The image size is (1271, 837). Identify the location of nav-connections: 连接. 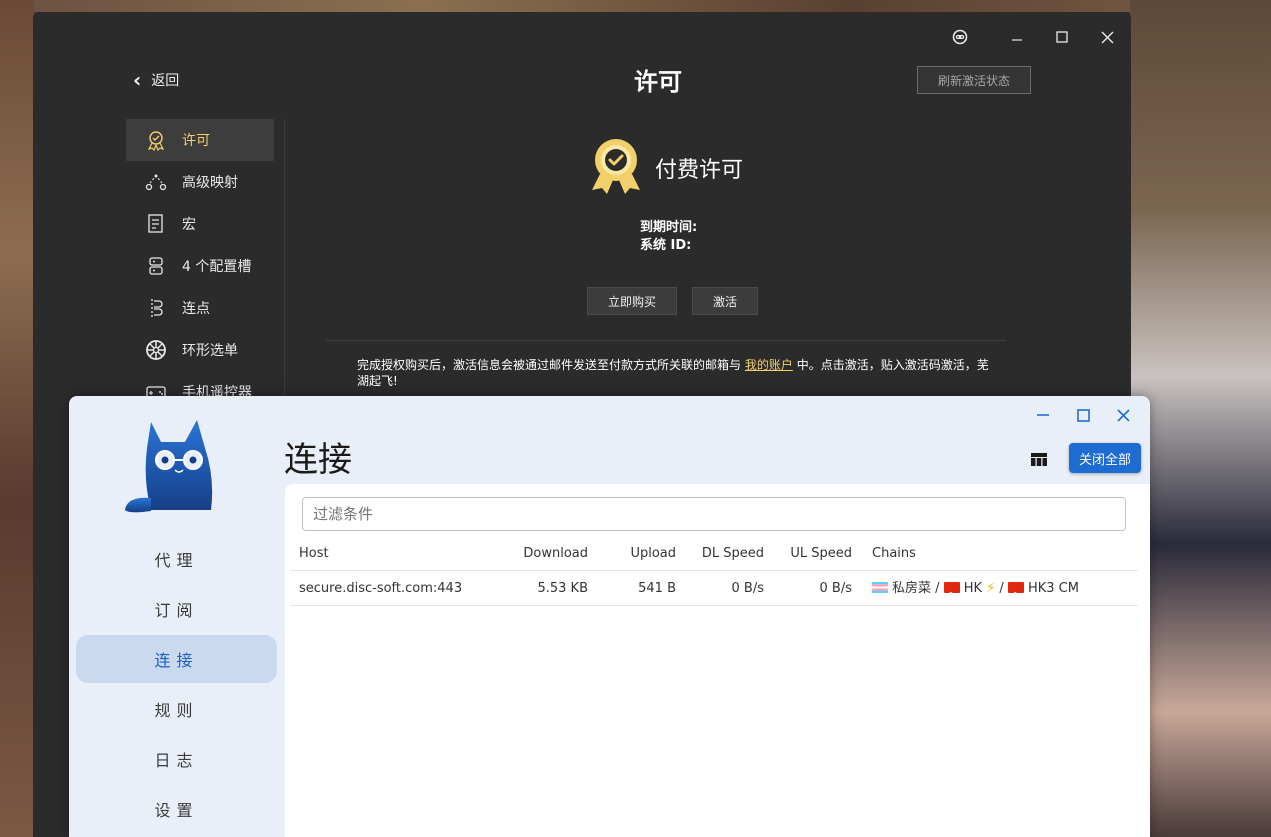
(176, 659).